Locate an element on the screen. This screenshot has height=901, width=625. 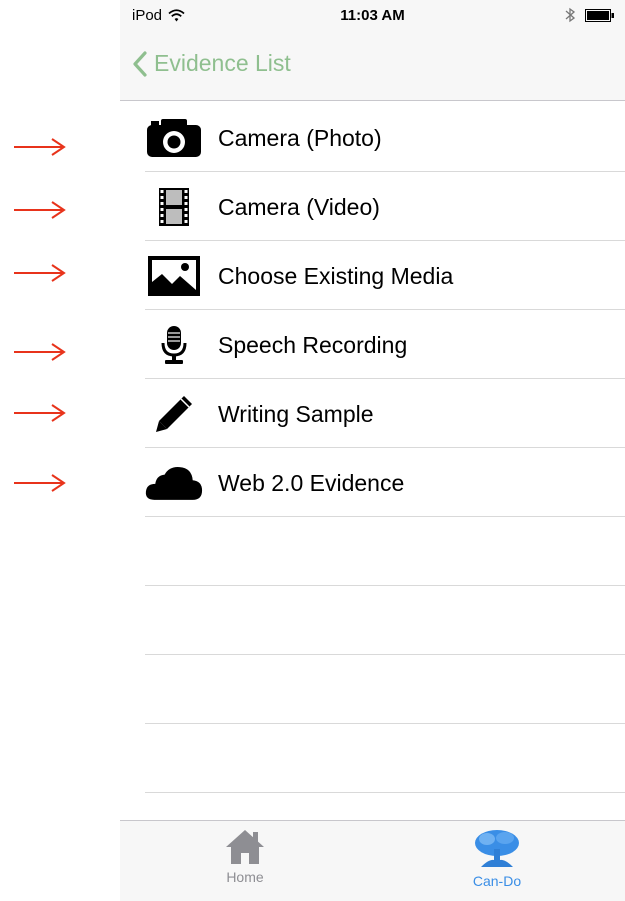
list-item-label: Choose Existing Media is located at coordinates (336, 276).